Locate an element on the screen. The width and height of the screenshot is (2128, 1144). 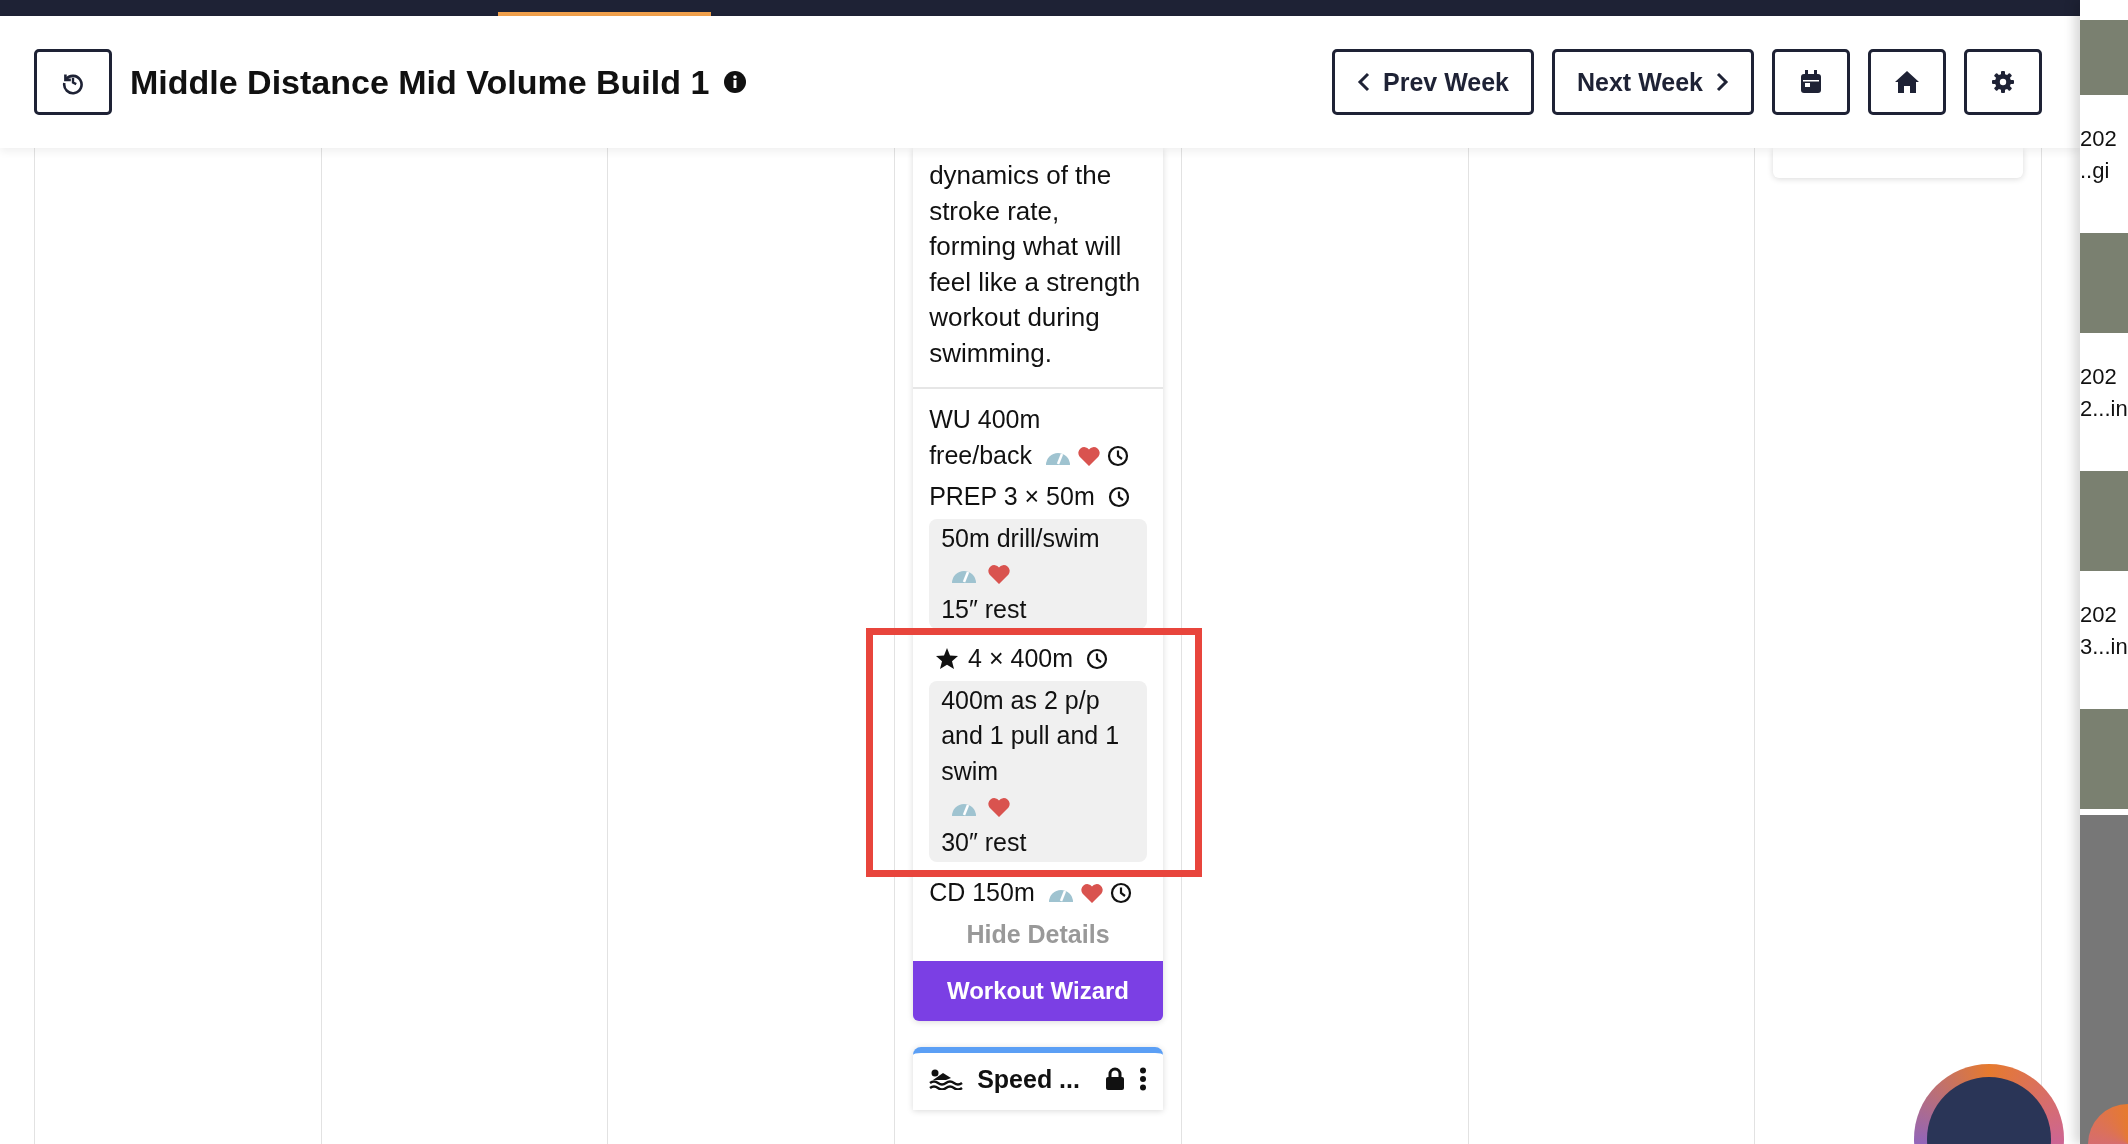
next-week-button: Next Week is located at coordinates (1653, 82).